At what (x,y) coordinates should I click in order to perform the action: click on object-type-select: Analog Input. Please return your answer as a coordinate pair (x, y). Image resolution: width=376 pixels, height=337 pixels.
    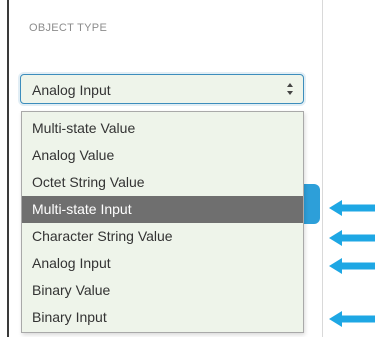
    Looking at the image, I should click on (162, 89).